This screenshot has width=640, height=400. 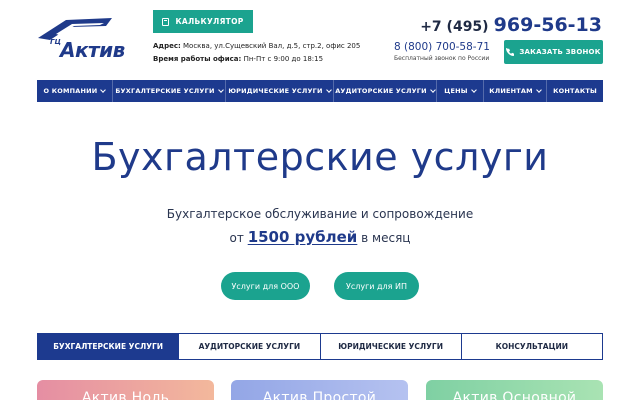 What do you see at coordinates (167, 46) in the screenshot?
I see `address-label: Адрес:` at bounding box center [167, 46].